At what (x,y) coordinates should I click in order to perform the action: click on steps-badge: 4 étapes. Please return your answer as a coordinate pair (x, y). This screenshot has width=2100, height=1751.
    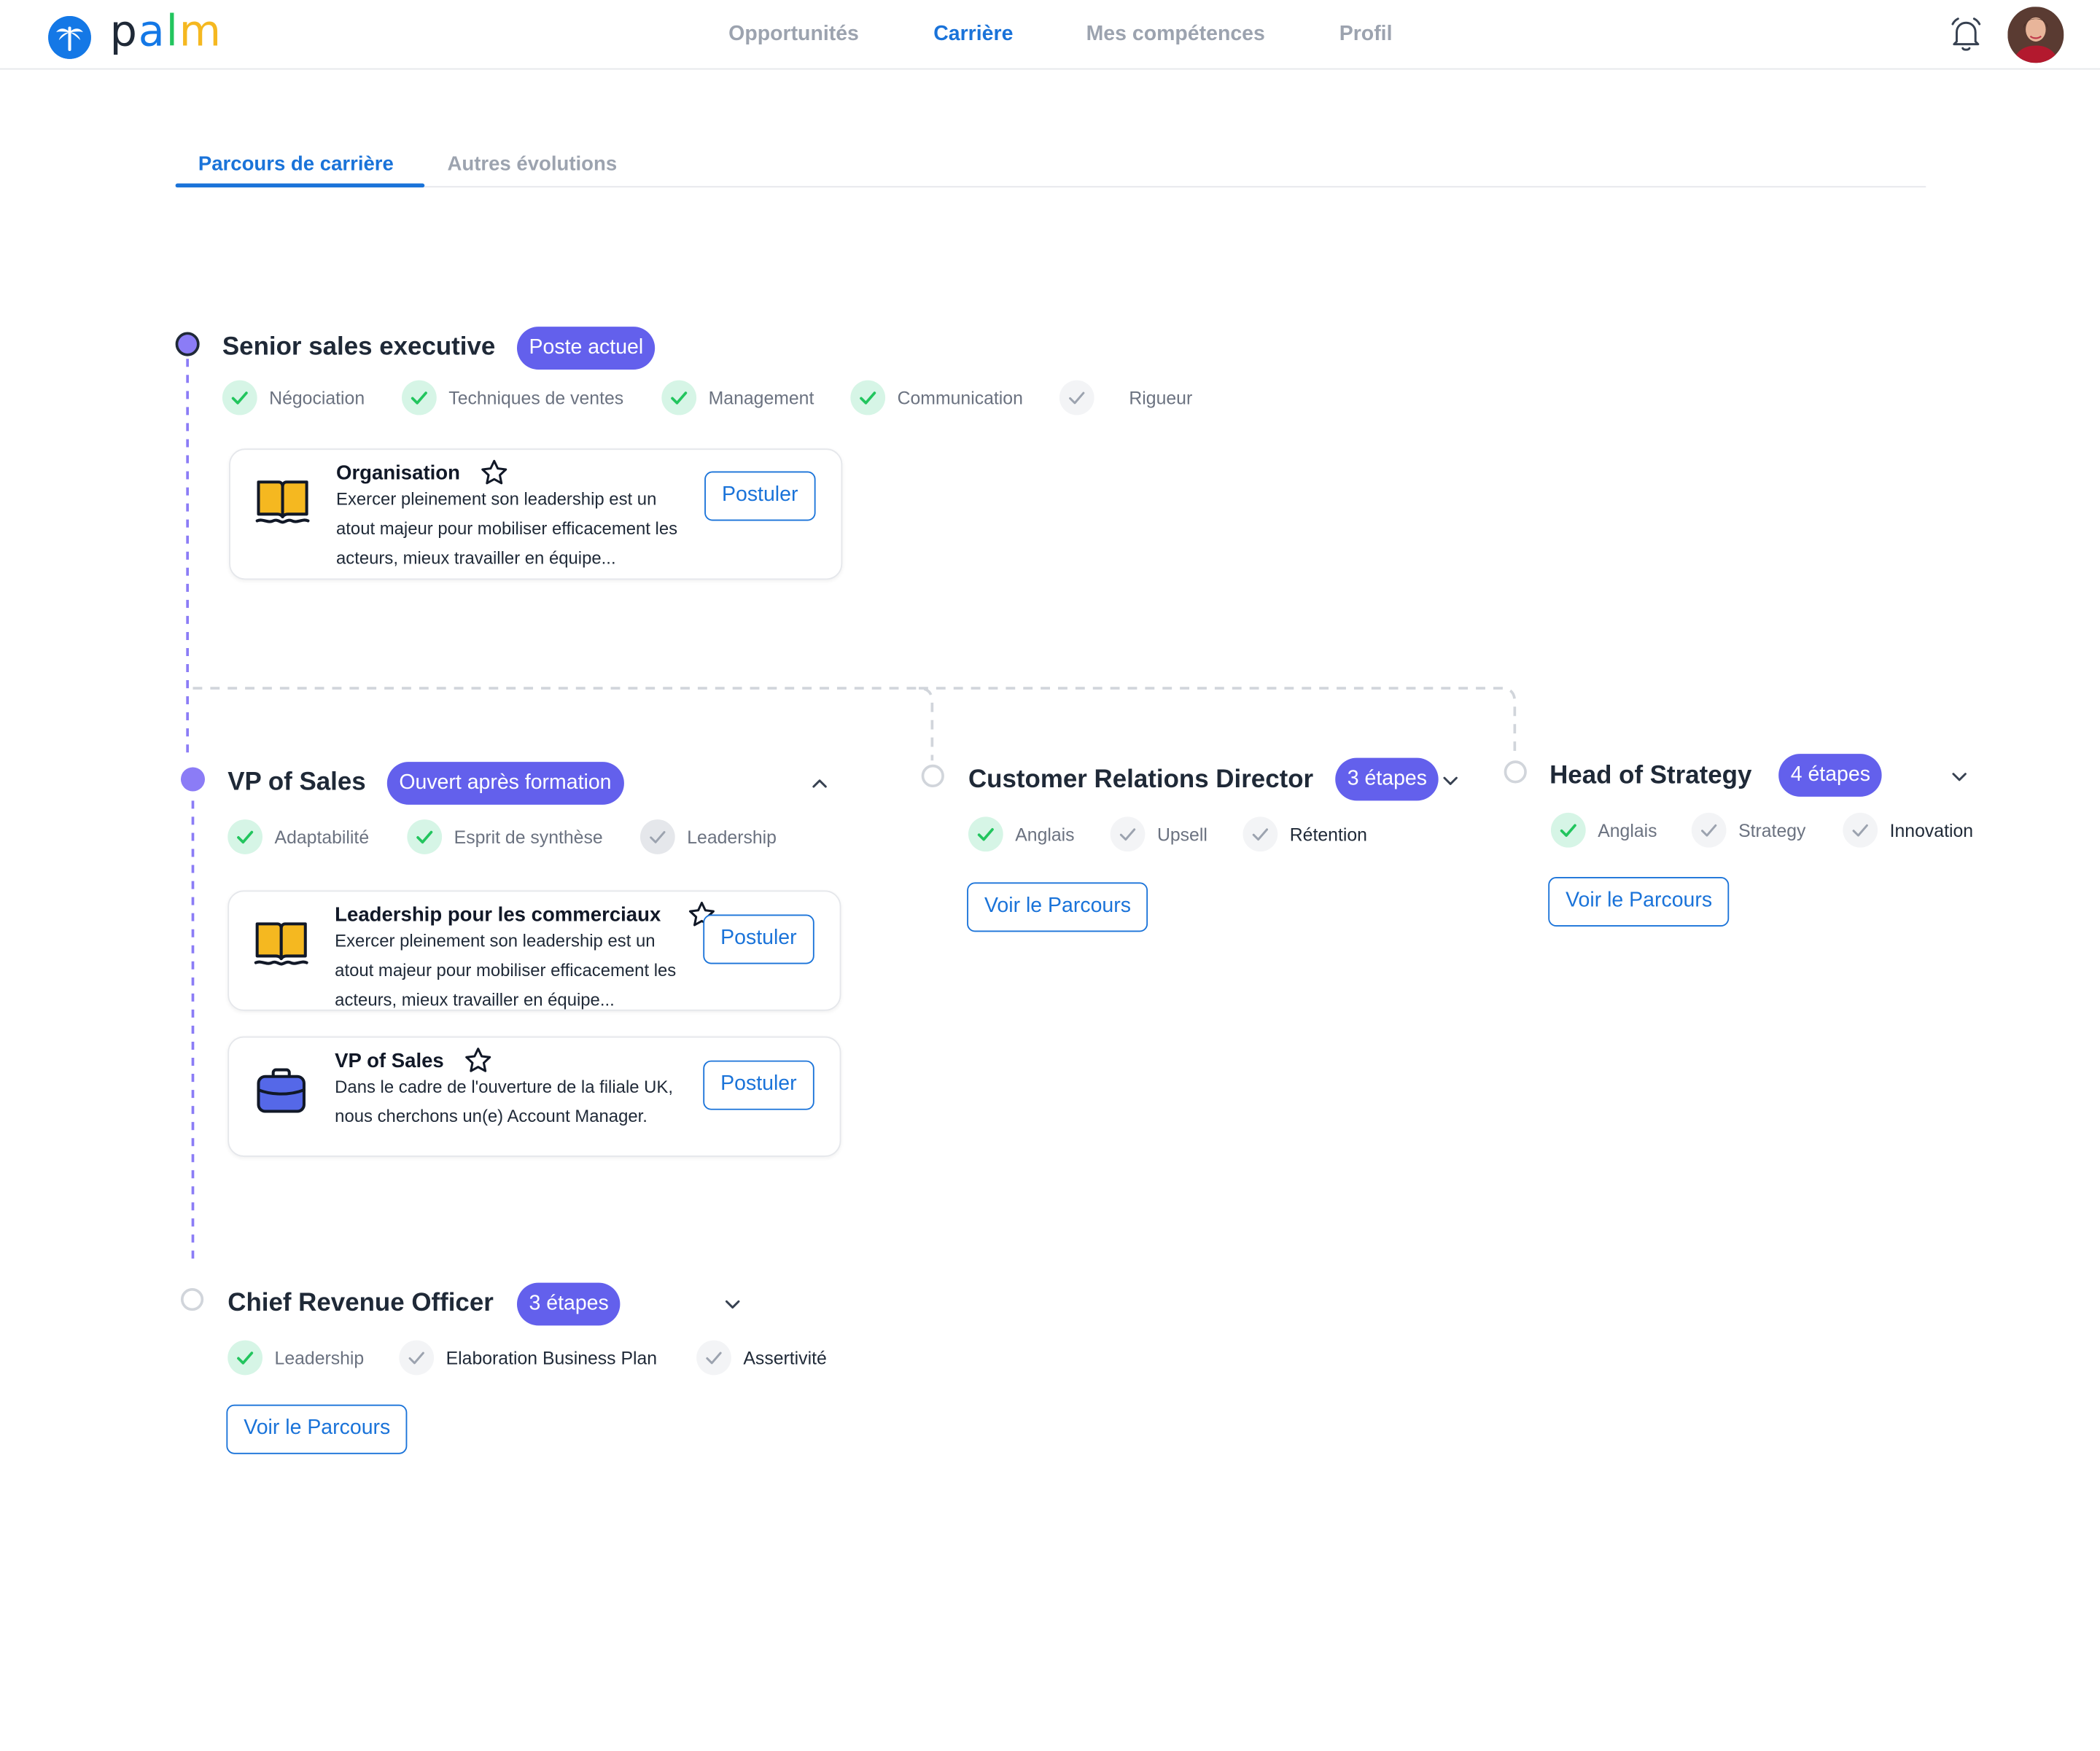
    Looking at the image, I should click on (1830, 775).